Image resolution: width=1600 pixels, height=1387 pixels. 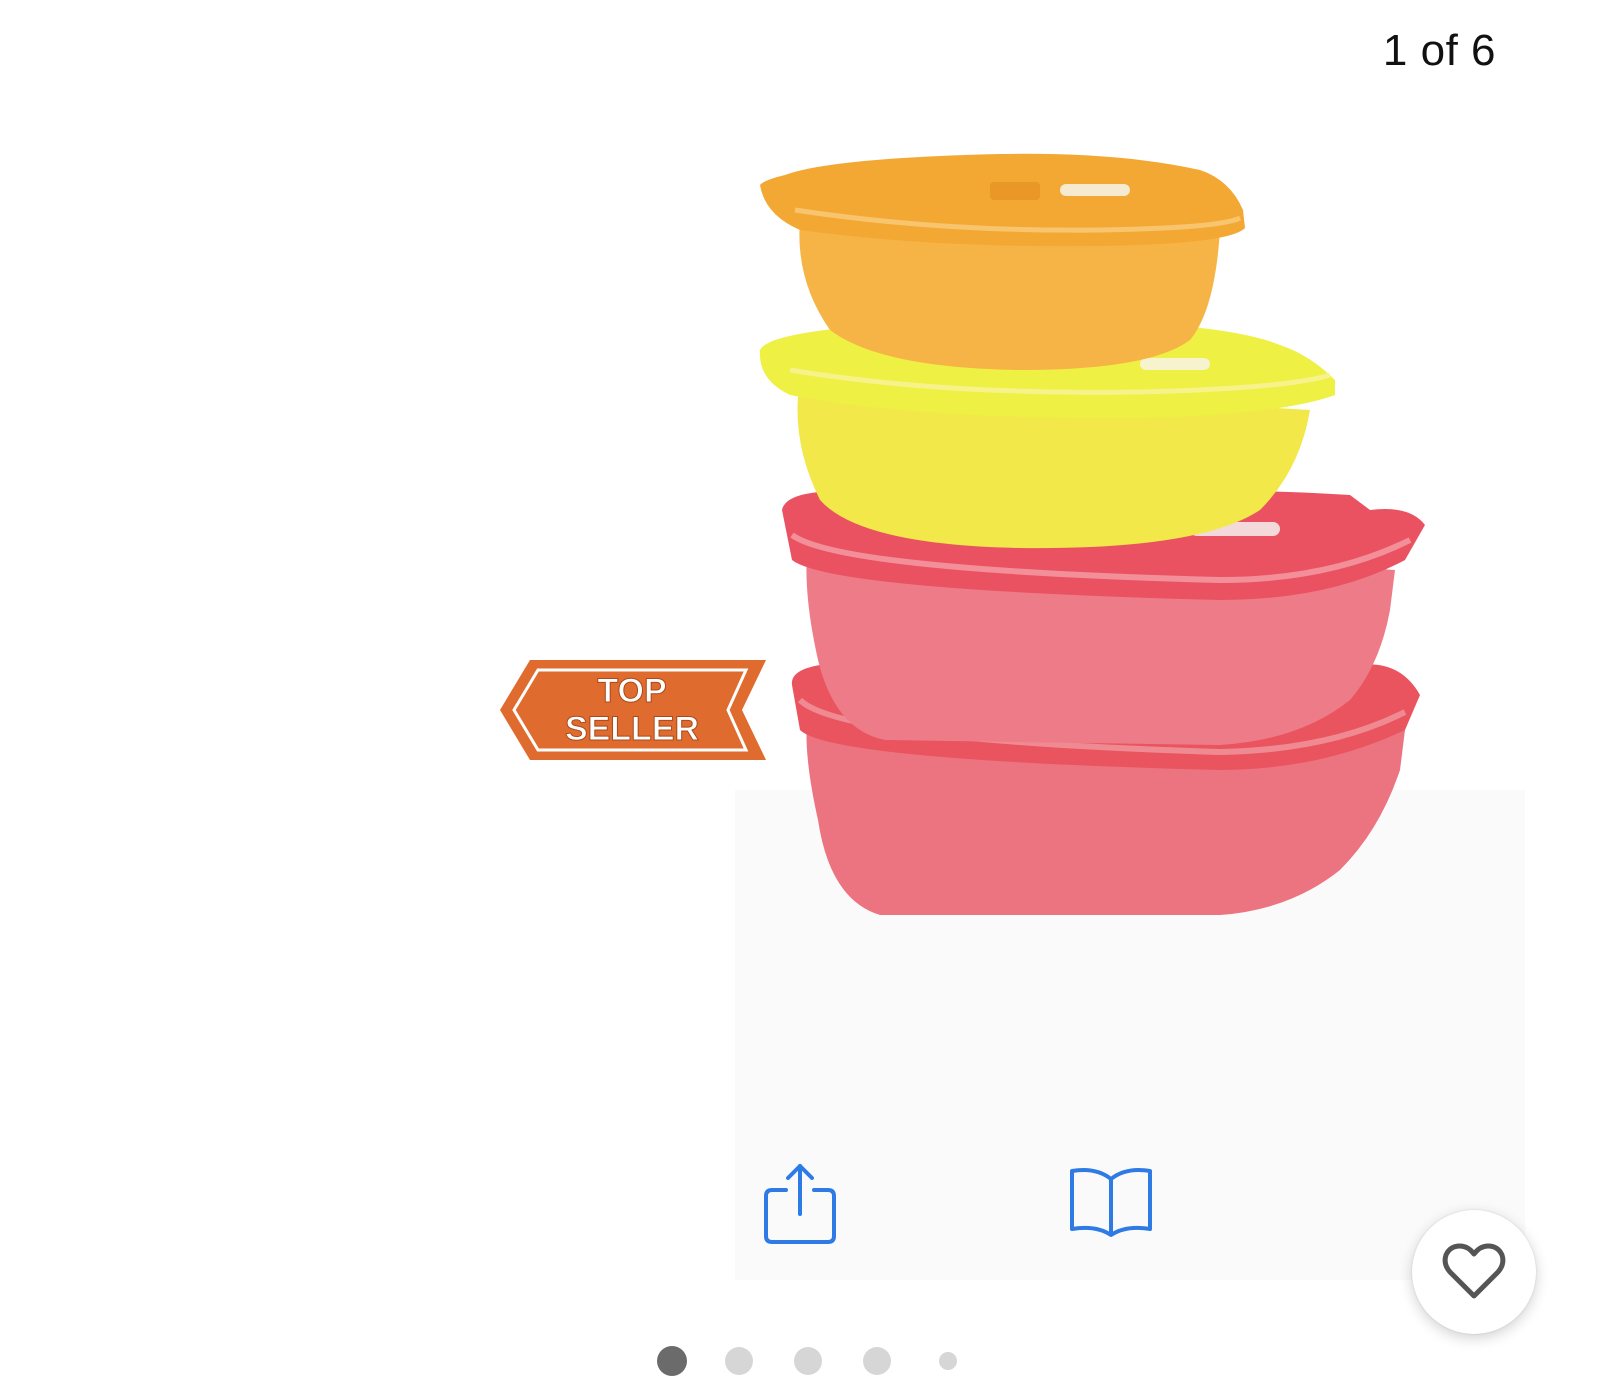 I want to click on pagination-dots, so click(x=800, y=1361).